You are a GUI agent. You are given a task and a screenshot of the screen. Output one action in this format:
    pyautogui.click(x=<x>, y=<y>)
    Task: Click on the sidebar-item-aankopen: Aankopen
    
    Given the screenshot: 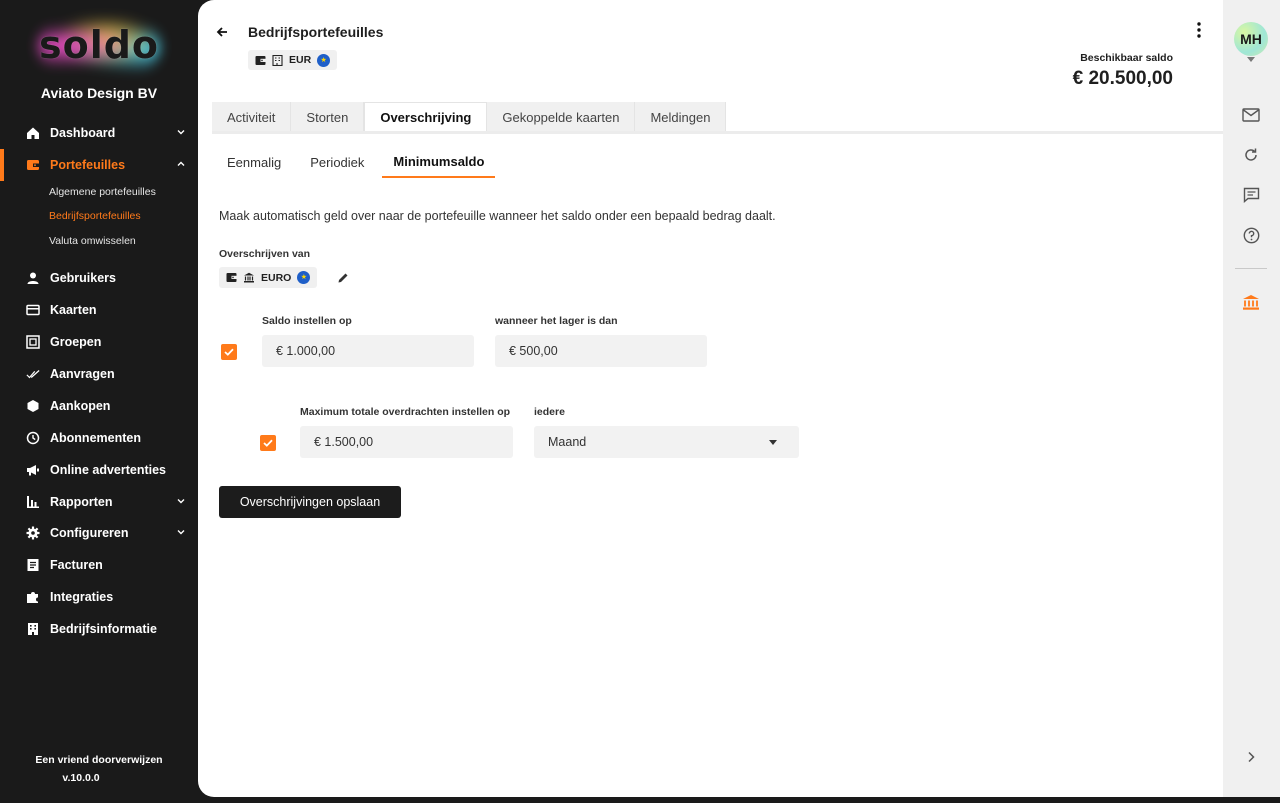 What is the action you would take?
    pyautogui.click(x=99, y=406)
    